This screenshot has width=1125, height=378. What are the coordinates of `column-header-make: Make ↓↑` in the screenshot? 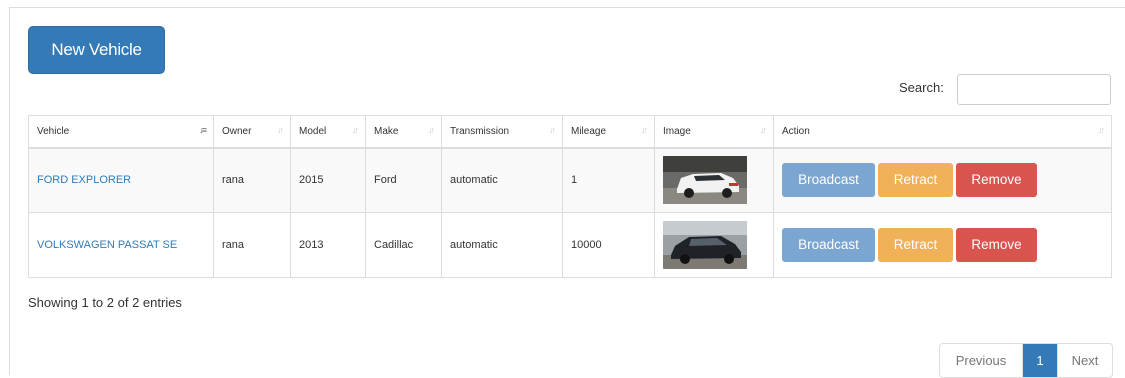 It's located at (403, 132).